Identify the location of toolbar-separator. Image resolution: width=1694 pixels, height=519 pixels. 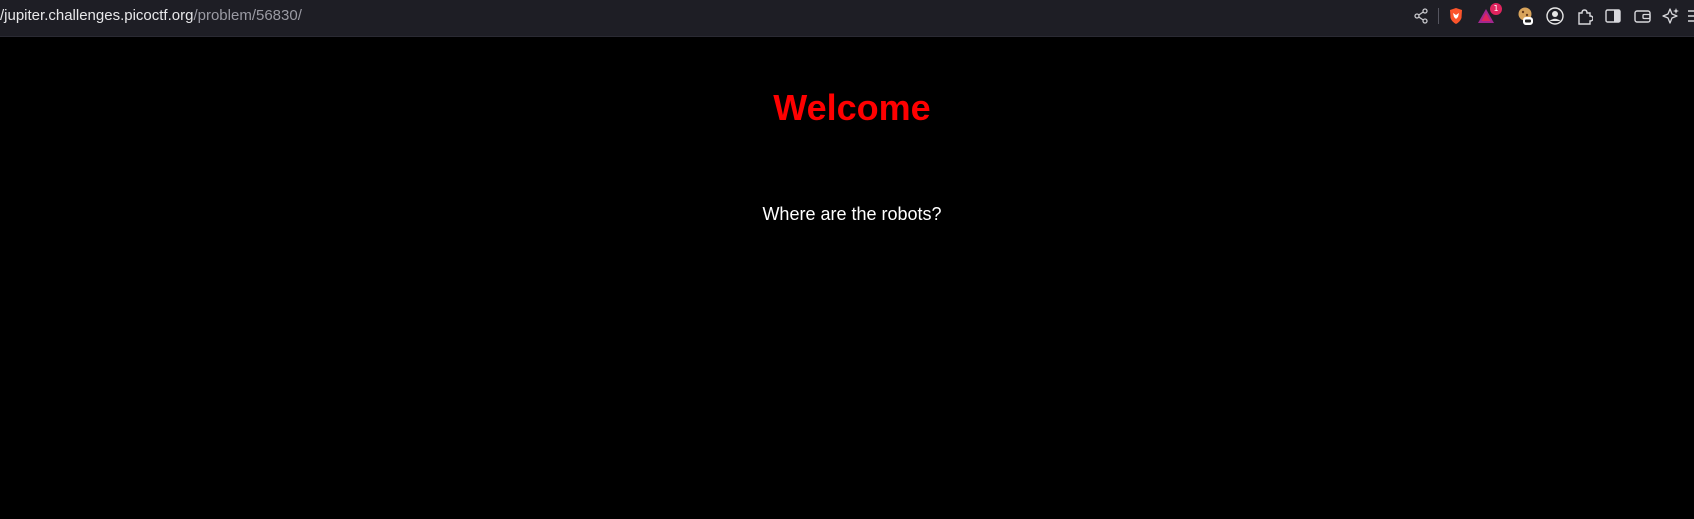
(1438, 16).